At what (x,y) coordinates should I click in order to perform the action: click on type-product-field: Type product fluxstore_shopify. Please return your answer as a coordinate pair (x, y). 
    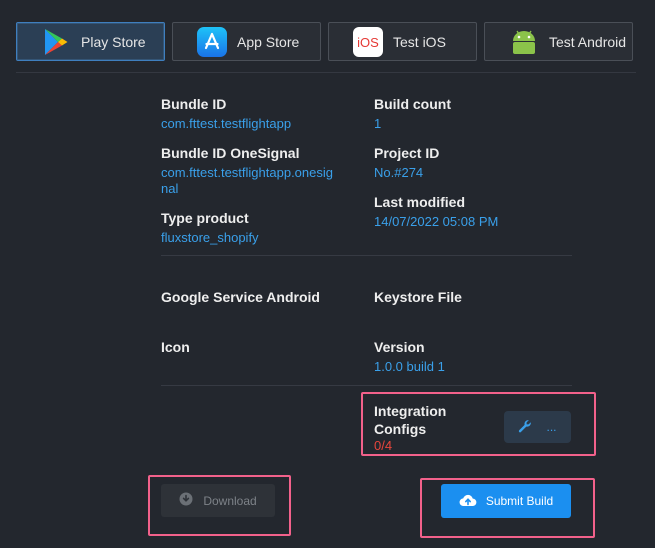
    Looking at the image, I should click on (210, 227).